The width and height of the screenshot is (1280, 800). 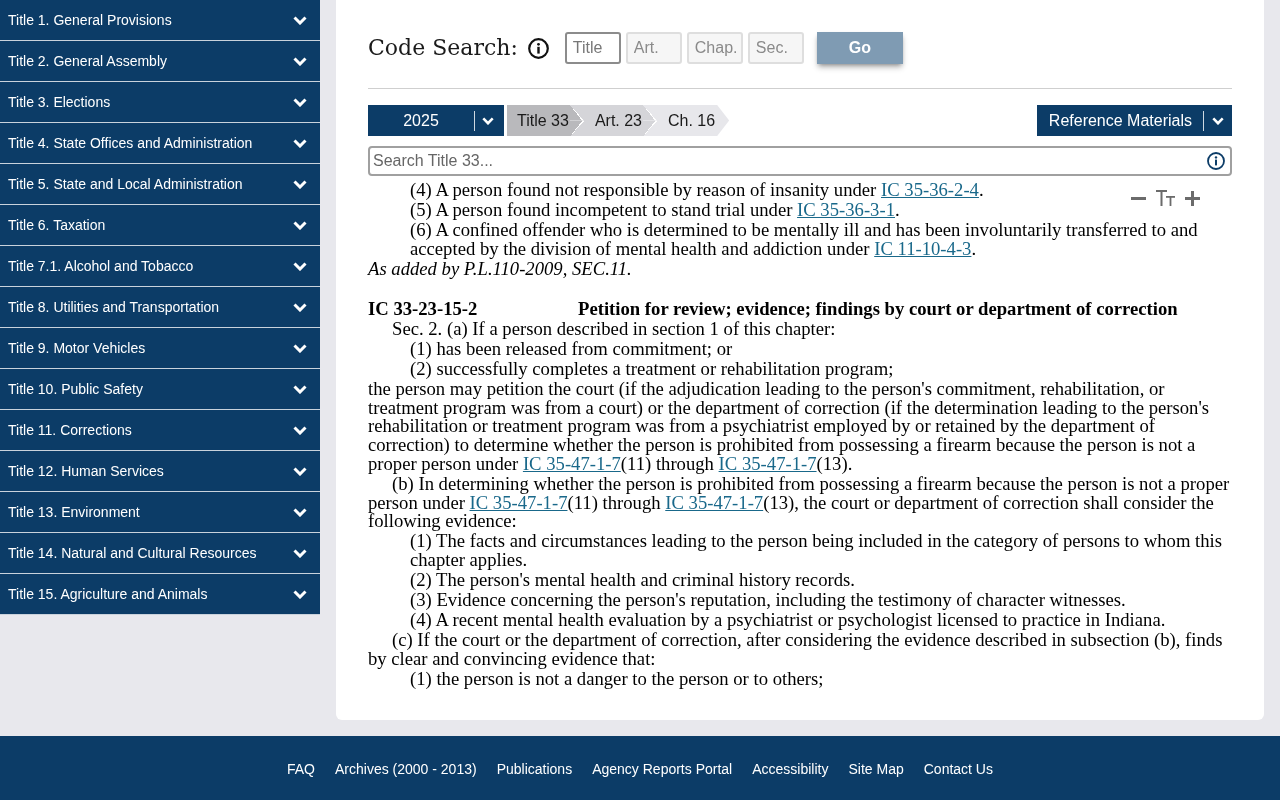 What do you see at coordinates (804, 240) in the screenshot?
I see `list-item-text: (6) A confined offender who is determined to be mentally ill and has been involuntarily transferred to and accepted by the division of mental health and addiction under IC 11-10-4-3.` at bounding box center [804, 240].